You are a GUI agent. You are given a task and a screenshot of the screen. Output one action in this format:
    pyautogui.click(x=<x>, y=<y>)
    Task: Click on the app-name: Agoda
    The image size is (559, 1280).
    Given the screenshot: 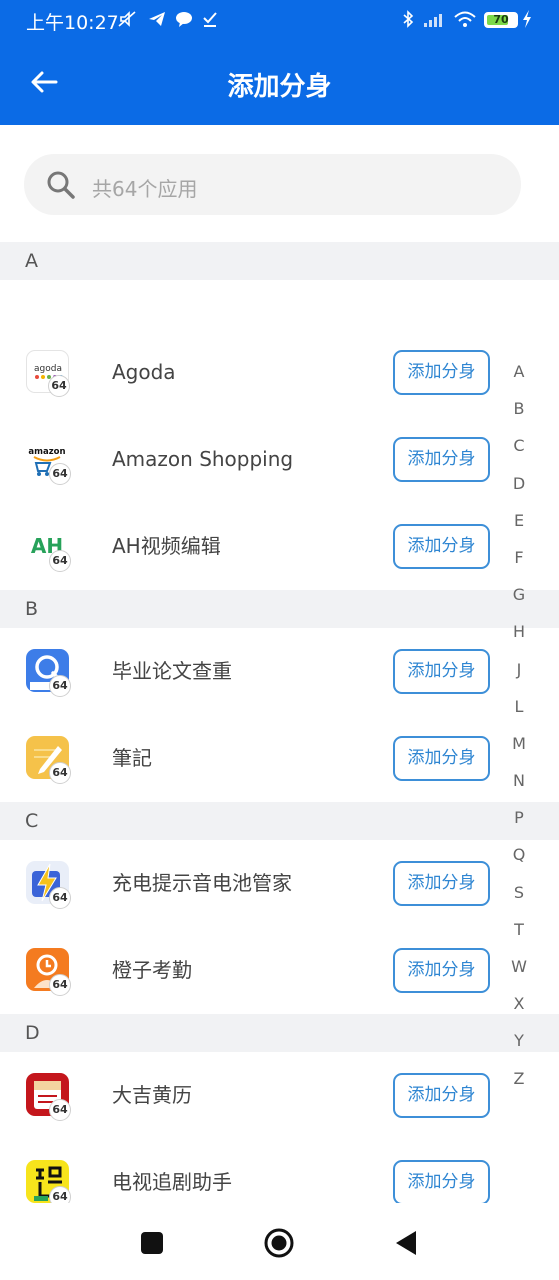 What is the action you would take?
    pyautogui.click(x=144, y=372)
    